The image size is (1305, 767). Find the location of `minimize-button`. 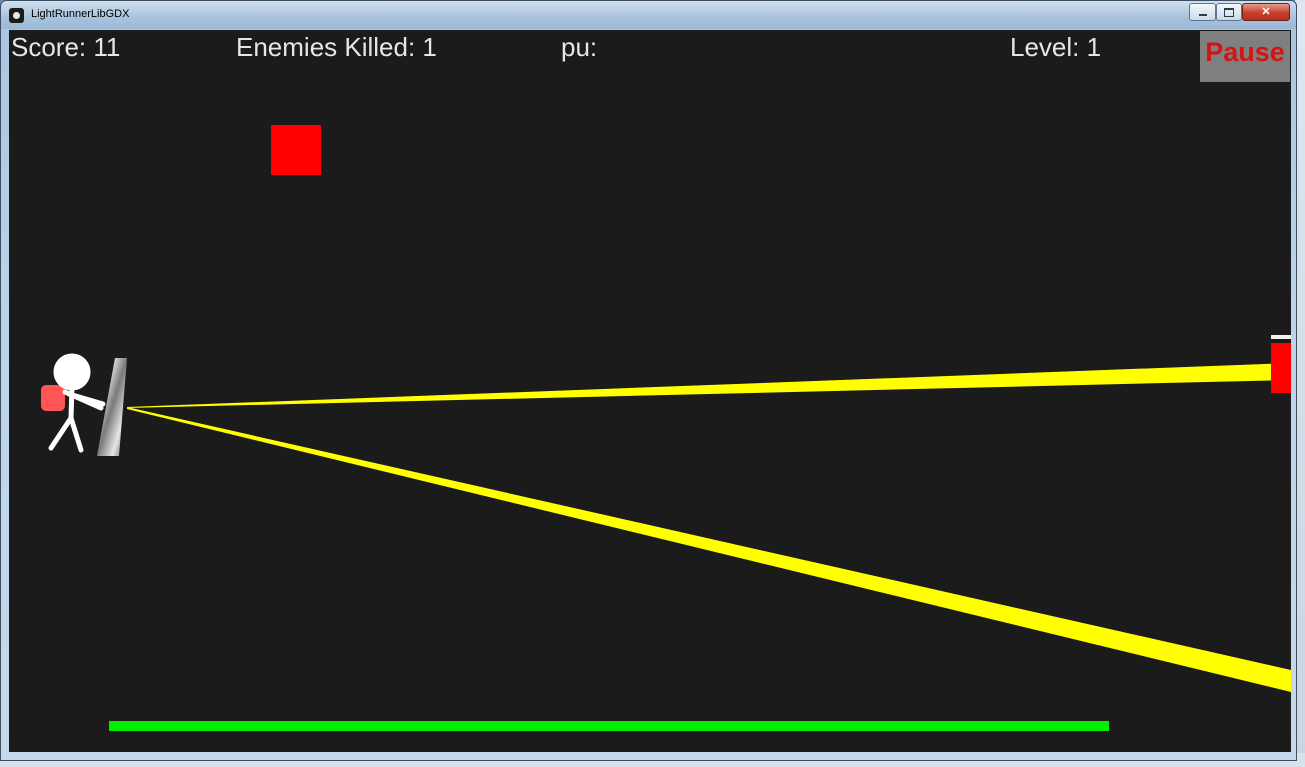

minimize-button is located at coordinates (1202, 12).